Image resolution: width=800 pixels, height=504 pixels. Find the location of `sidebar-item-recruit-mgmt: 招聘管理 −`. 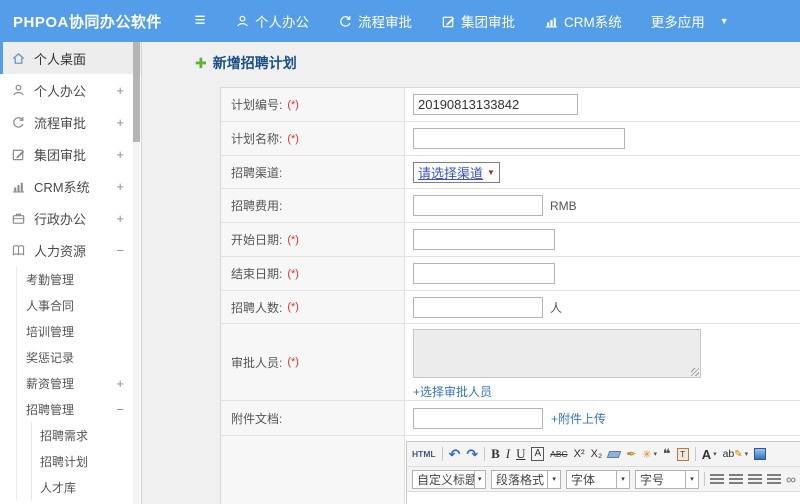

sidebar-item-recruit-mgmt: 招聘管理 − is located at coordinates (79, 409).